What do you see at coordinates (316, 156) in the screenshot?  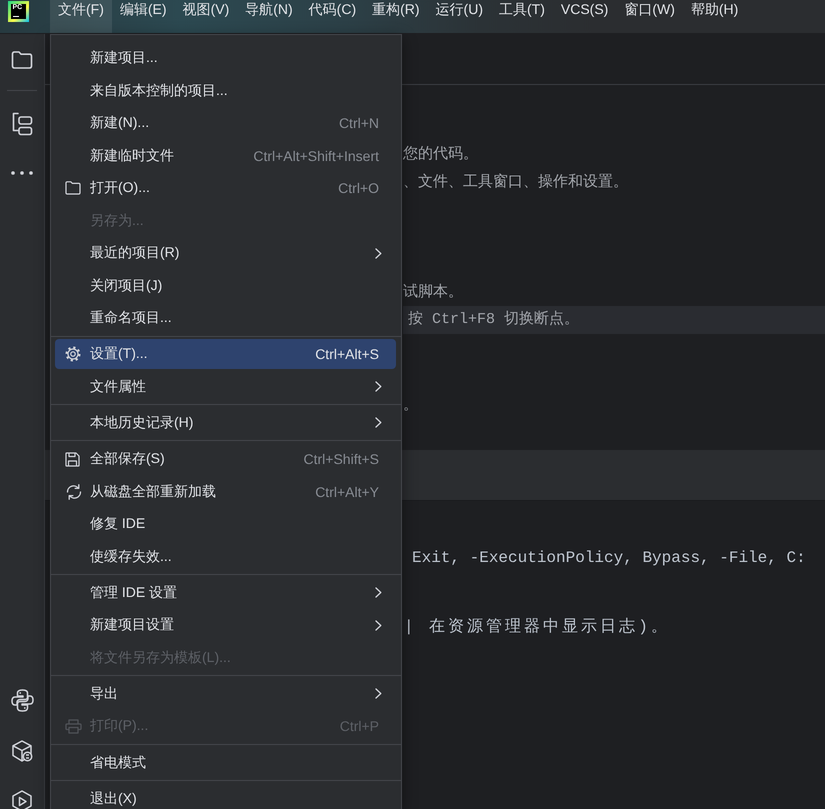 I see `shortcut-text: Ctrl+Alt+Shift+Insert` at bounding box center [316, 156].